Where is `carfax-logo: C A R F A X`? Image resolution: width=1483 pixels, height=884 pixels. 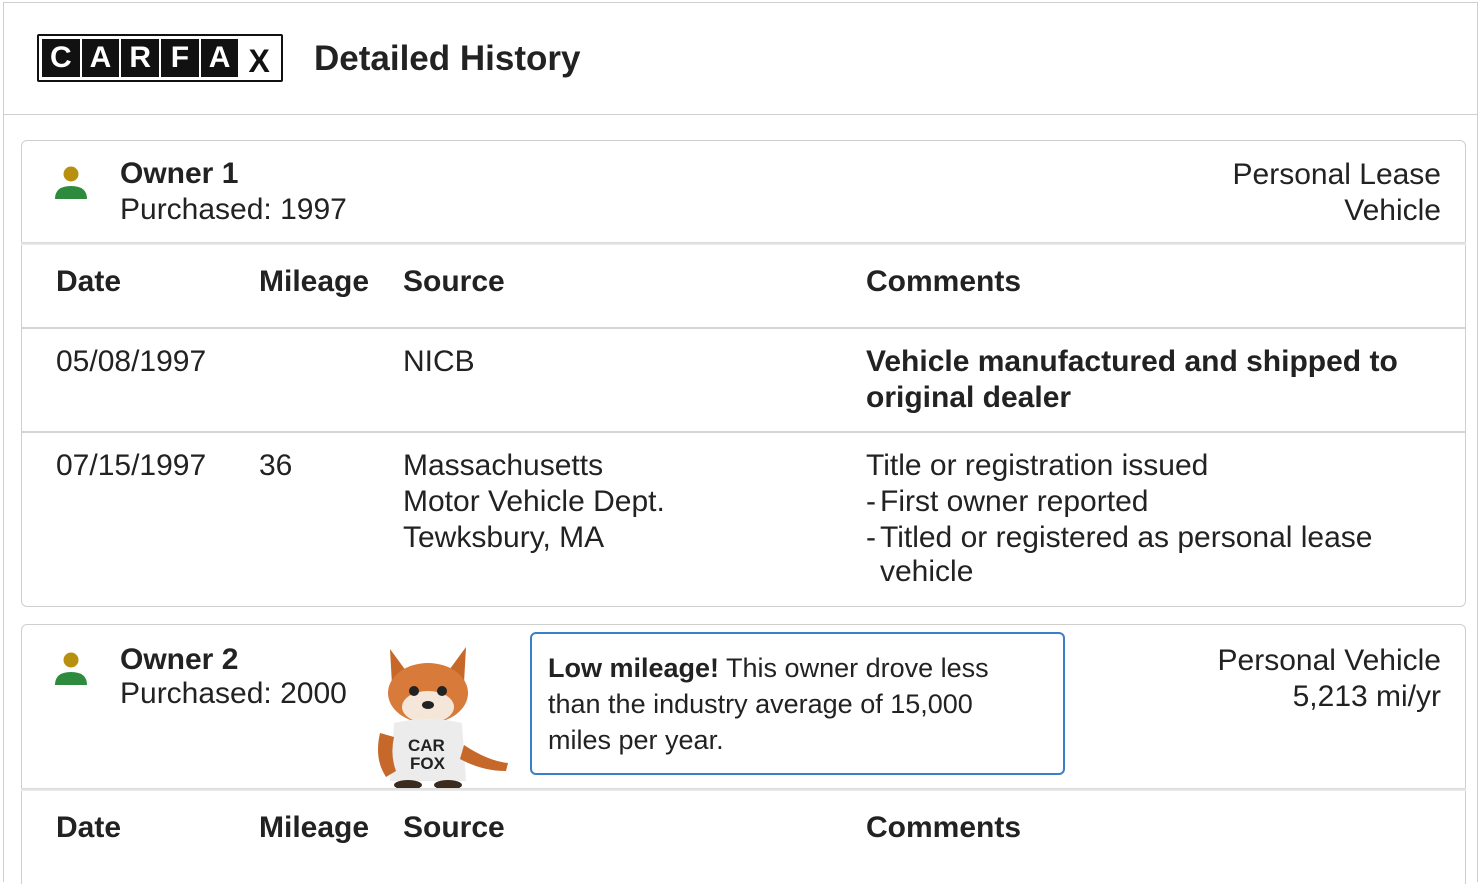
carfax-logo: C A R F A X is located at coordinates (160, 58).